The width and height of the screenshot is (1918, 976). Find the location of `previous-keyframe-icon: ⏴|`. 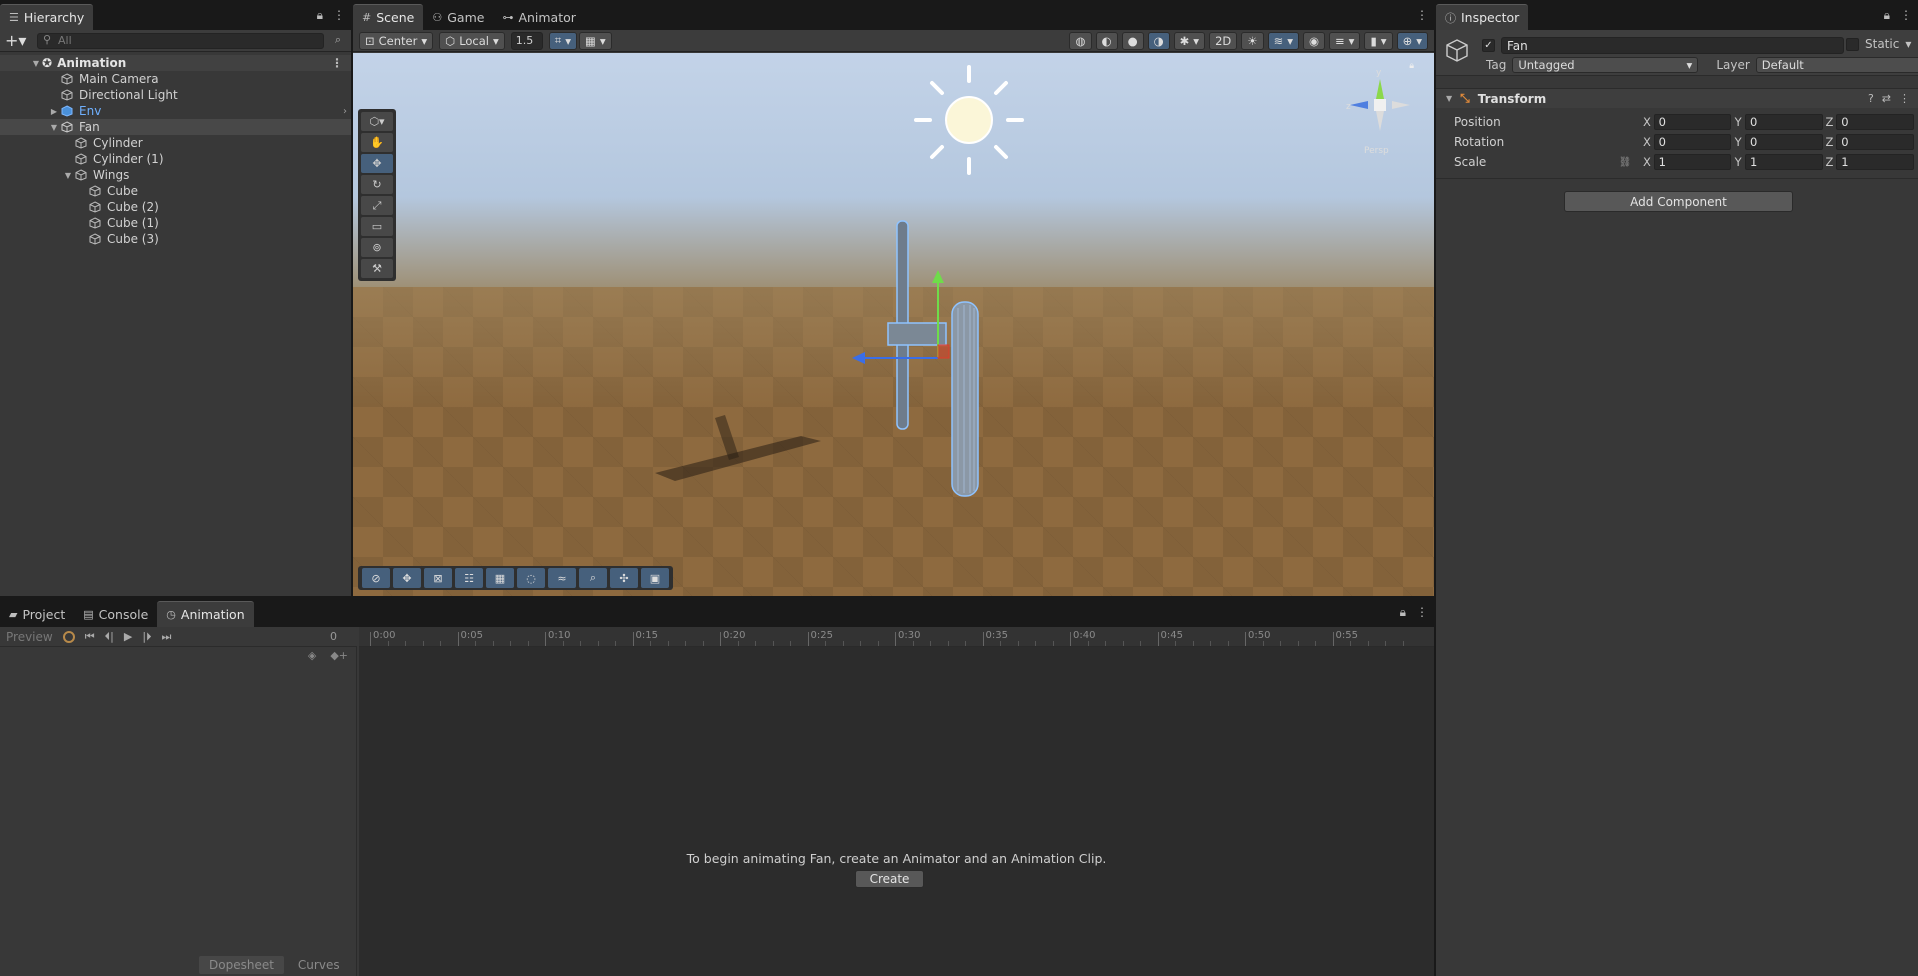

previous-keyframe-icon: ⏴| is located at coordinates (109, 637).